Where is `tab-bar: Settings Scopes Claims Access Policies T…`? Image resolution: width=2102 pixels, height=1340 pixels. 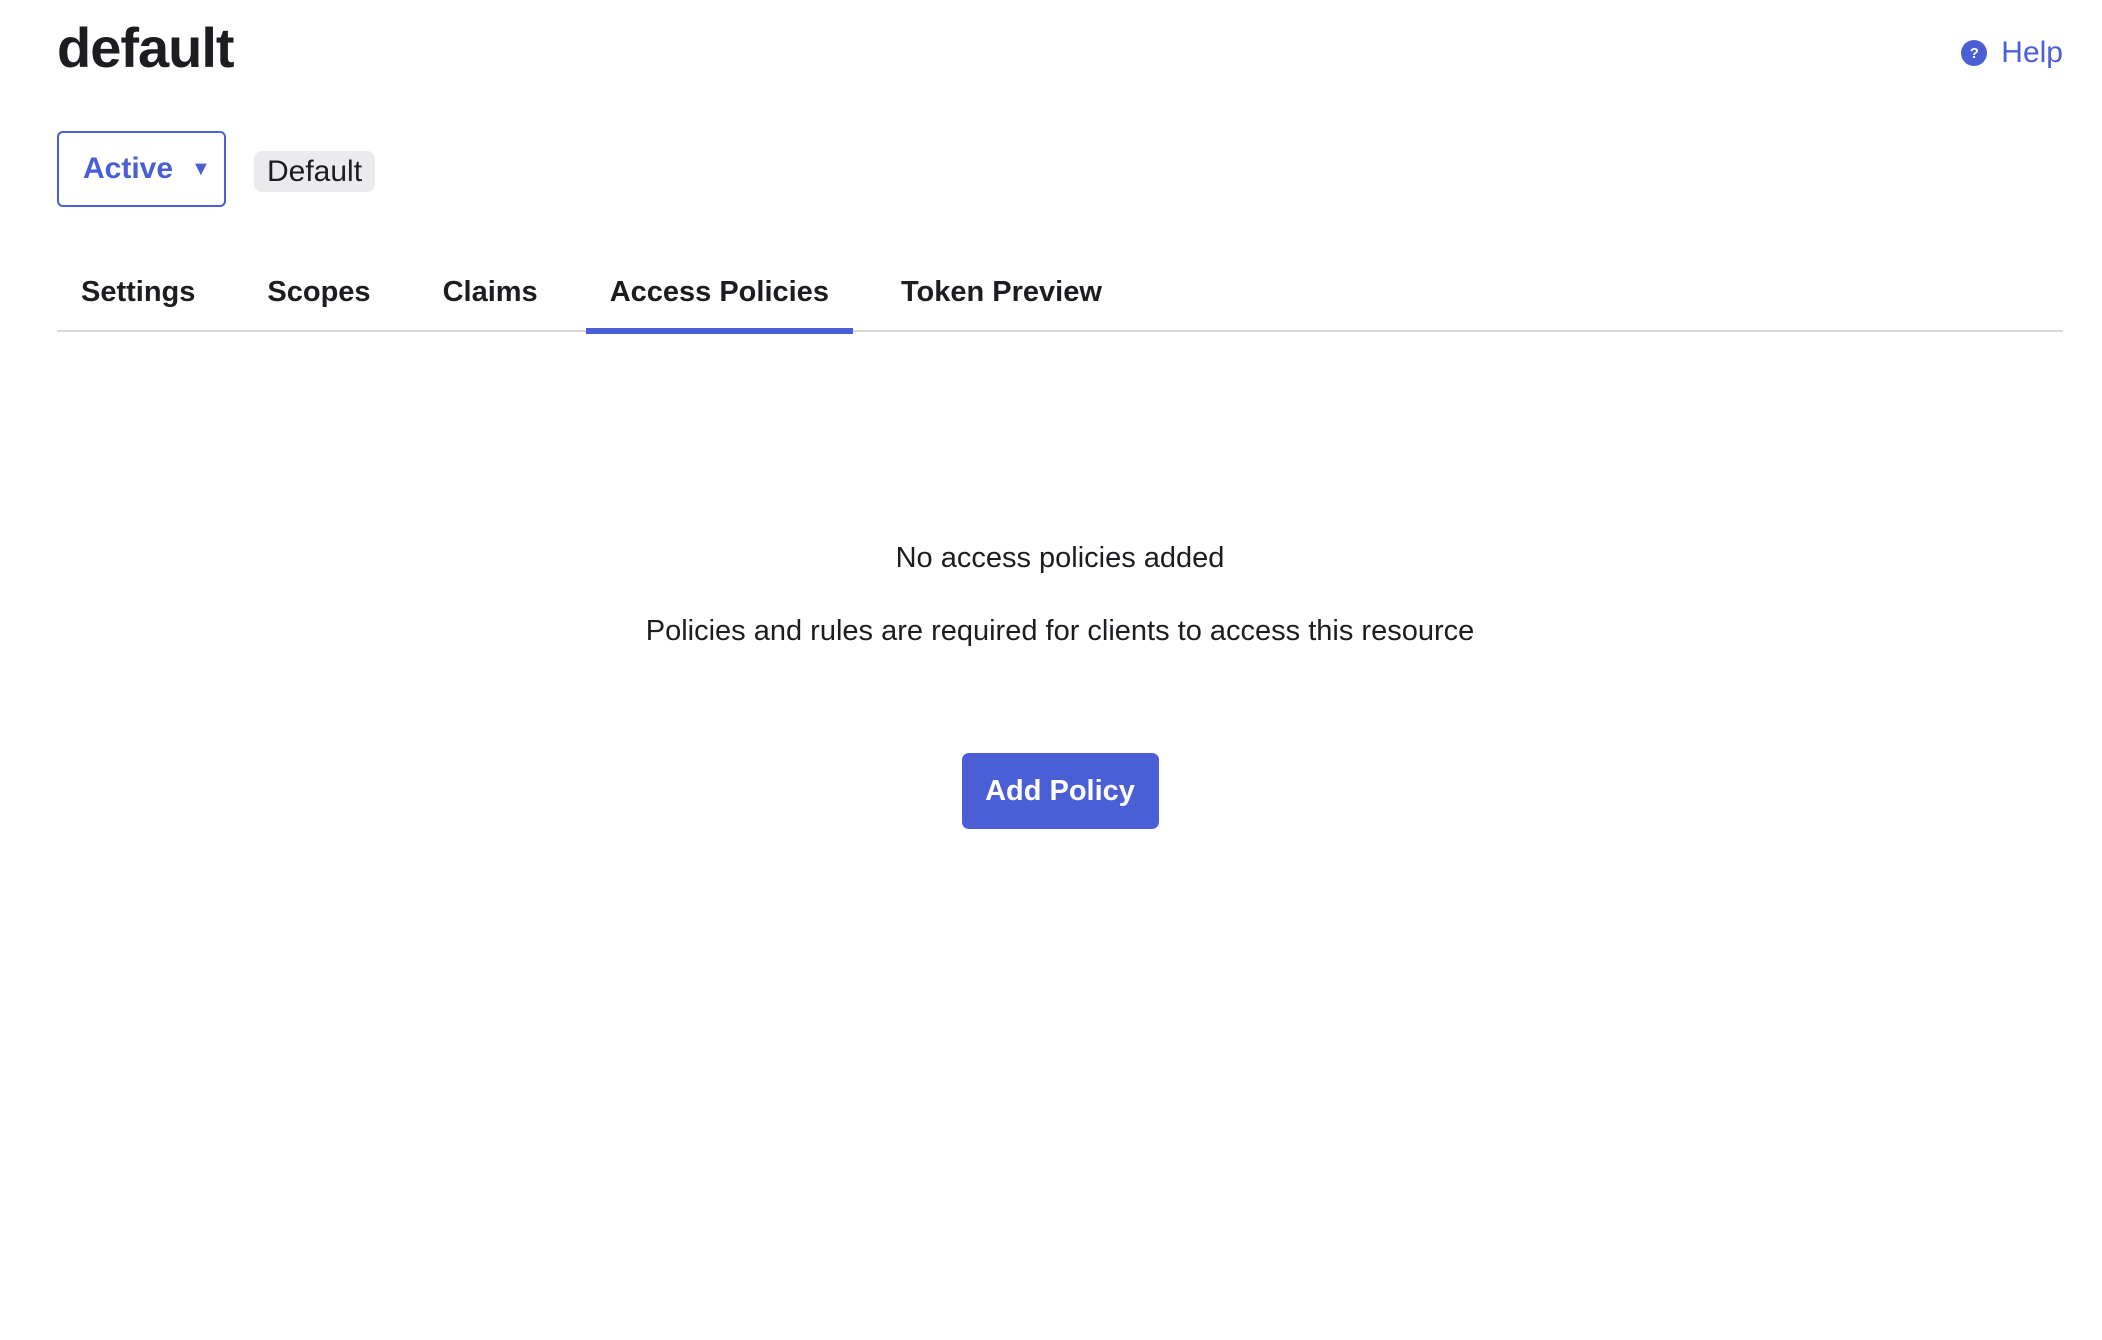
tab-bar: Settings Scopes Claims Access Policies T… is located at coordinates (1060, 296).